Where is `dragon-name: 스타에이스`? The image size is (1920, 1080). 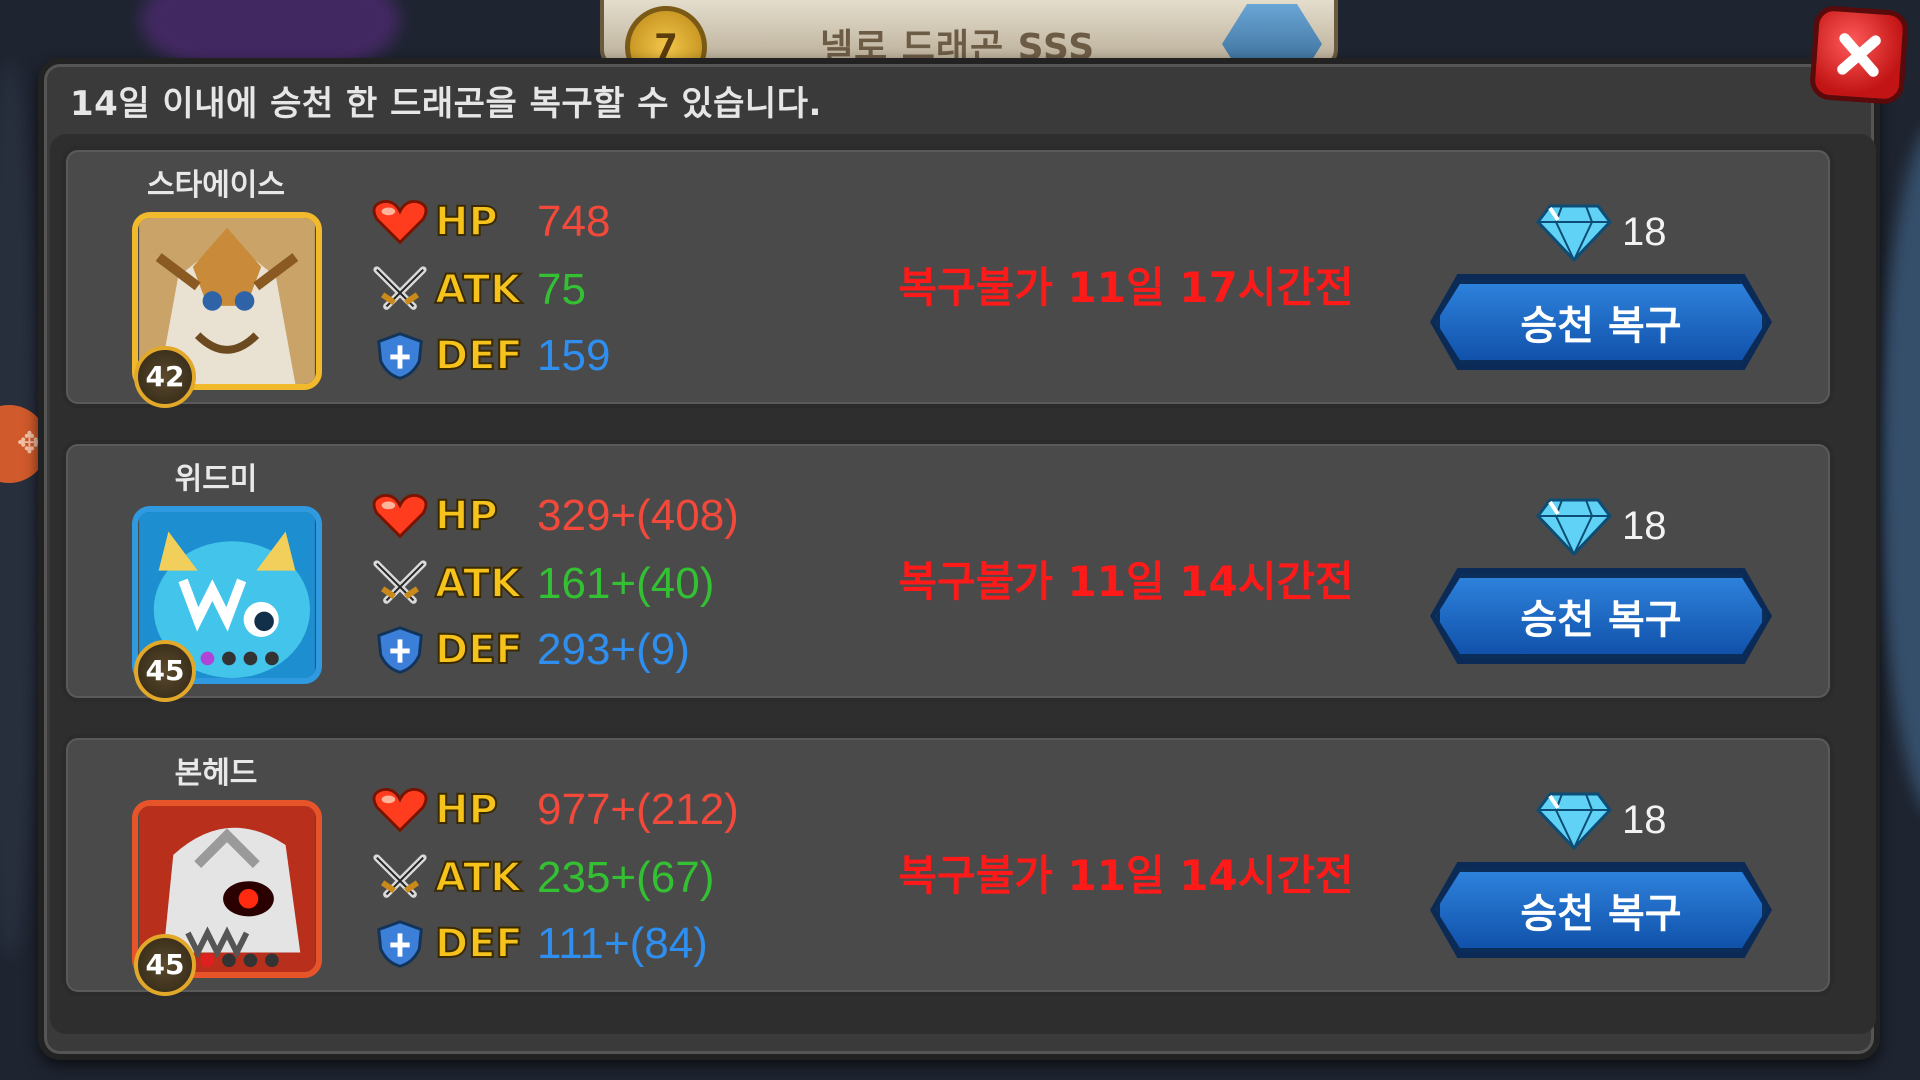
dragon-name: 스타에이스 is located at coordinates (216, 185).